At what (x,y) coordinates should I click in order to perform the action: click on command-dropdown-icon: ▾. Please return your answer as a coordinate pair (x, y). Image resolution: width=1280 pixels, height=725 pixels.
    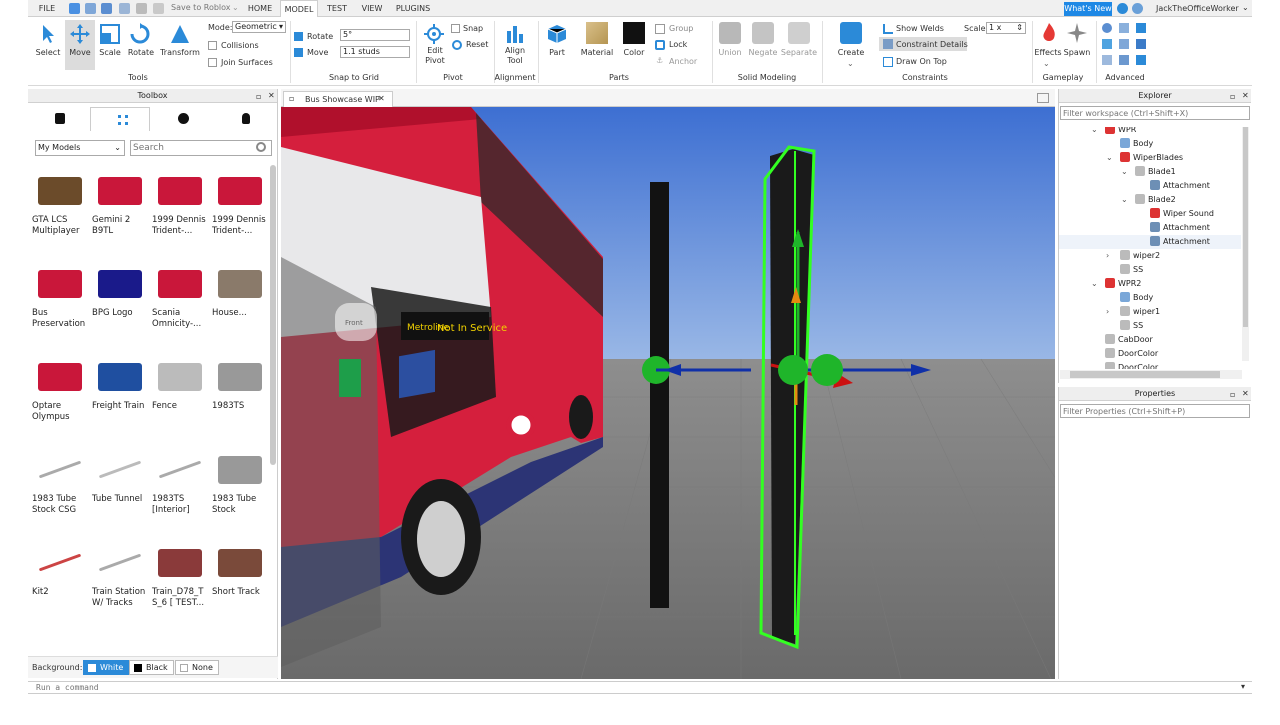
    Looking at the image, I should click on (1243, 686).